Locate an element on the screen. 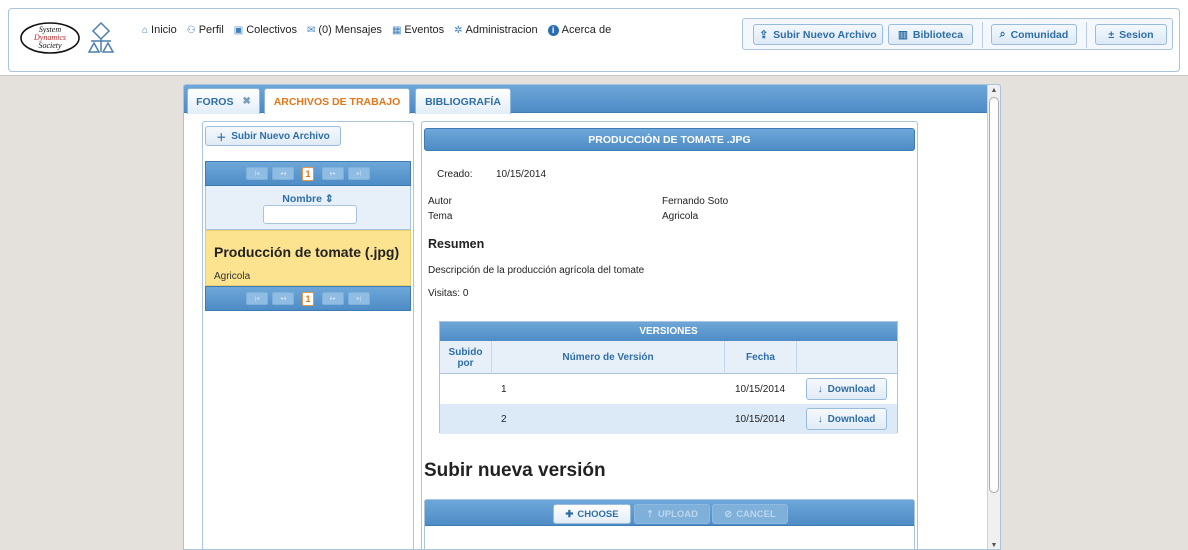 The image size is (1188, 550). close-icon: ✖ is located at coordinates (246, 101).